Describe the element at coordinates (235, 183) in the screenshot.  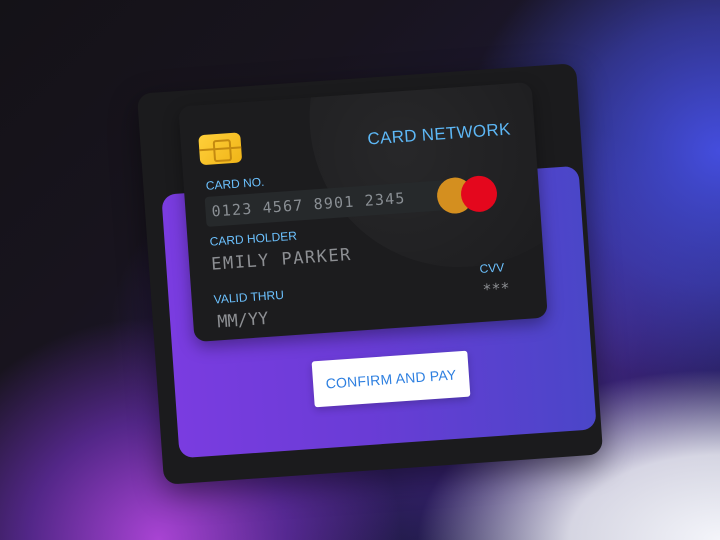
I see `card-number-label: CARD NO.` at that location.